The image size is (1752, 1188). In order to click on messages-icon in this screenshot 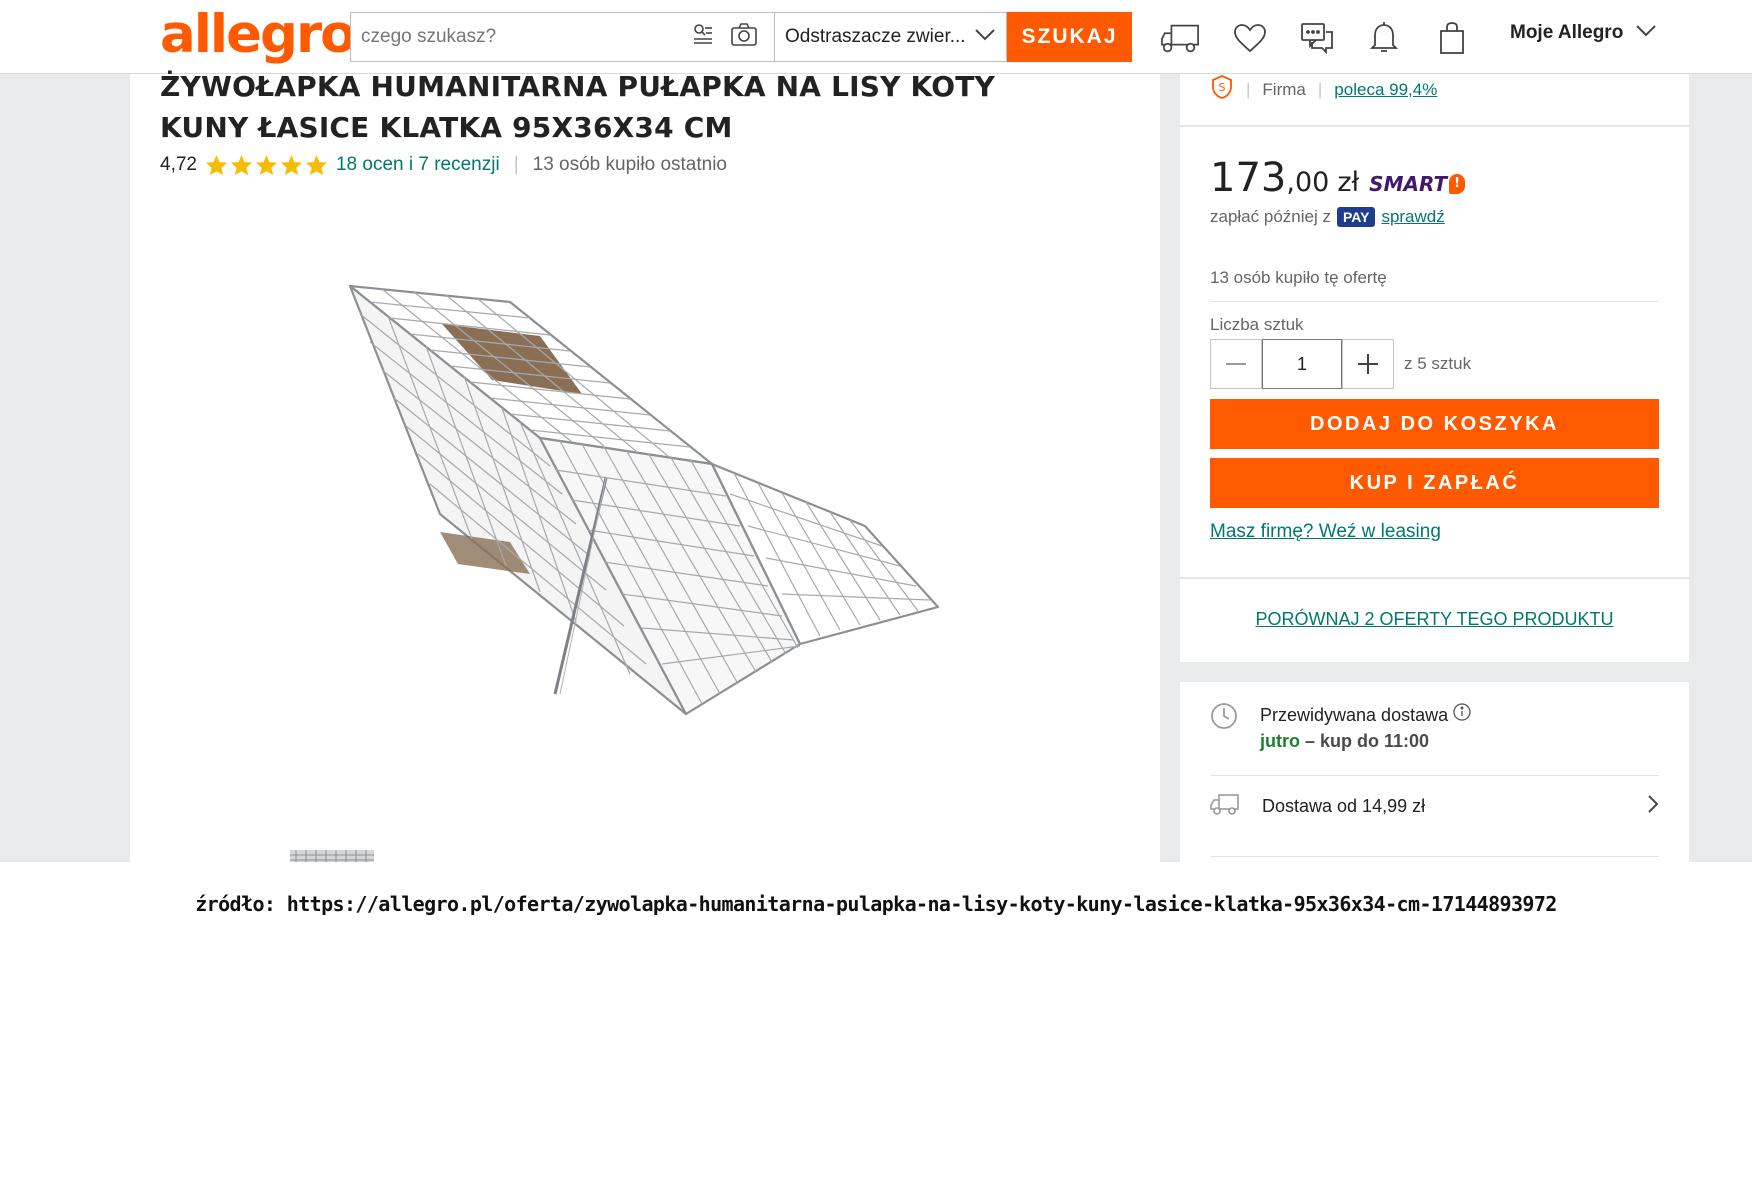, I will do `click(1317, 38)`.